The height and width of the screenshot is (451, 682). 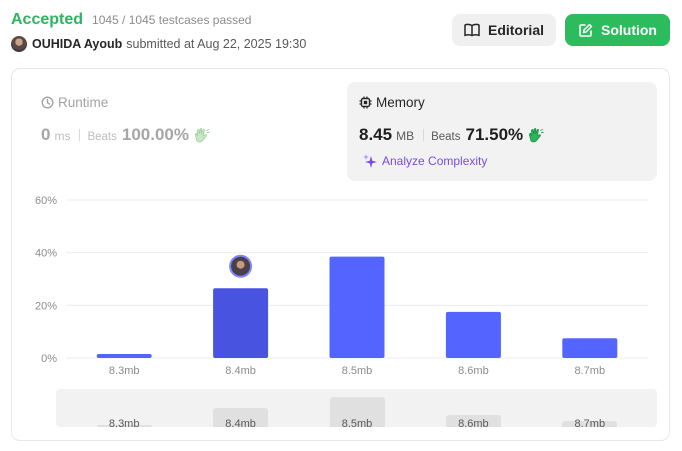 I want to click on editorial-label: Editorial, so click(x=515, y=30).